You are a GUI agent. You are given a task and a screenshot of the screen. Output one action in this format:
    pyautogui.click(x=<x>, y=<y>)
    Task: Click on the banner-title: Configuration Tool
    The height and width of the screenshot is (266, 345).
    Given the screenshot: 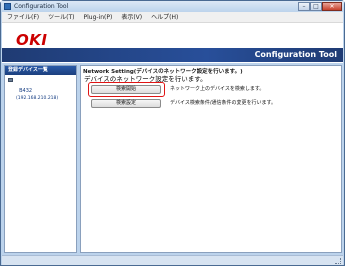 What is the action you would take?
    pyautogui.click(x=295, y=54)
    